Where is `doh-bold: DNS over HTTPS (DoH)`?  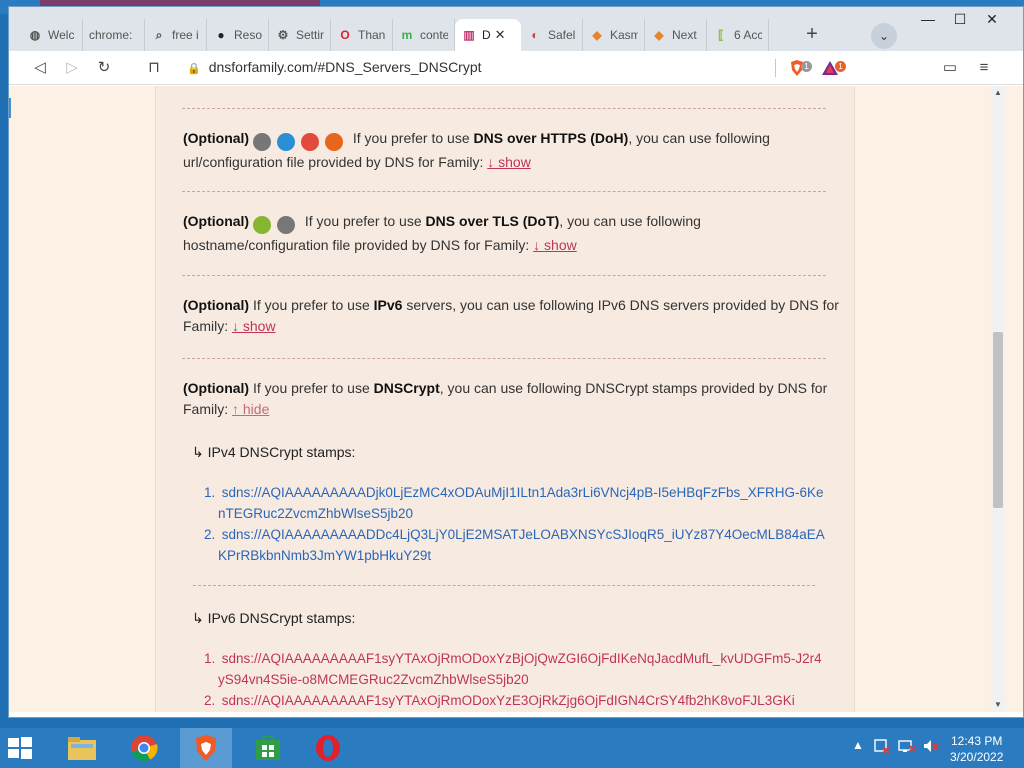
doh-bold: DNS over HTTPS (DoH) is located at coordinates (551, 138).